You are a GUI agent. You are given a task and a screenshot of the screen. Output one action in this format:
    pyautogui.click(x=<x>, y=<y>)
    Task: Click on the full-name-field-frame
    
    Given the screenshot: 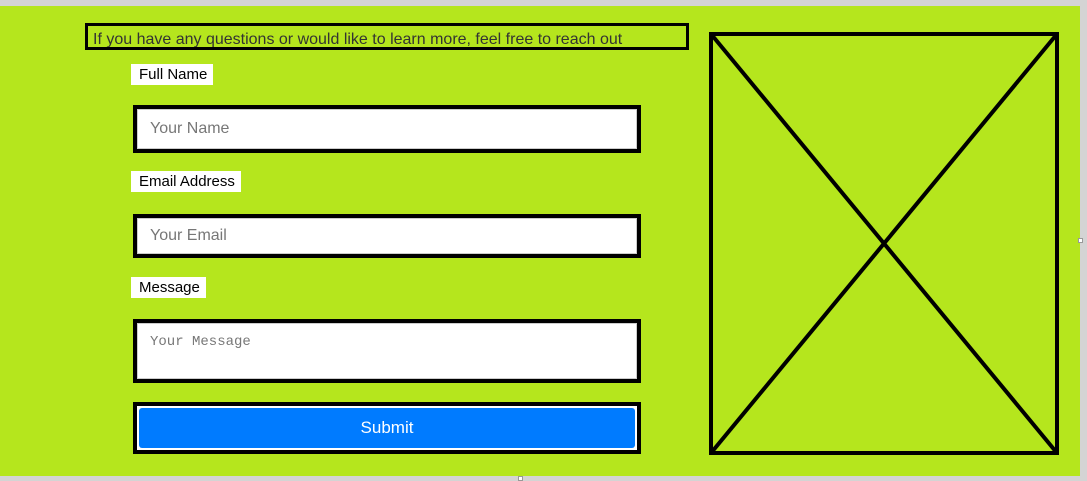 What is the action you would take?
    pyautogui.click(x=387, y=129)
    